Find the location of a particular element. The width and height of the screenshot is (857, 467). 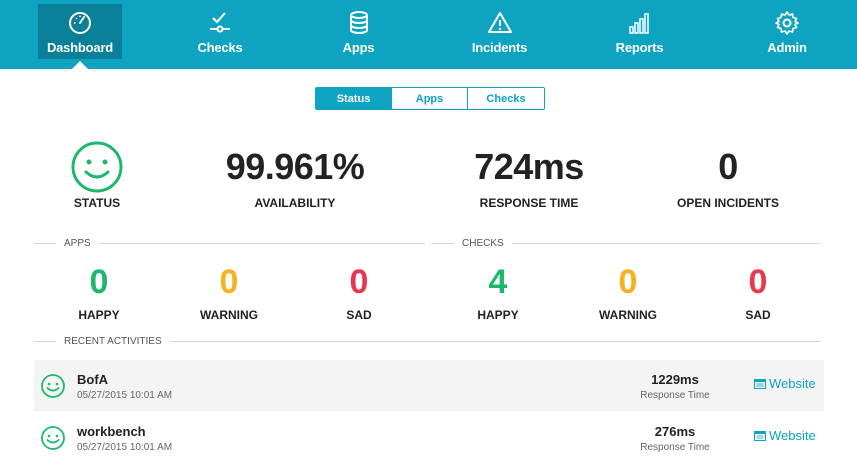

open-incidents-stat: 0 OPEN INCIDENTS is located at coordinates (728, 175).